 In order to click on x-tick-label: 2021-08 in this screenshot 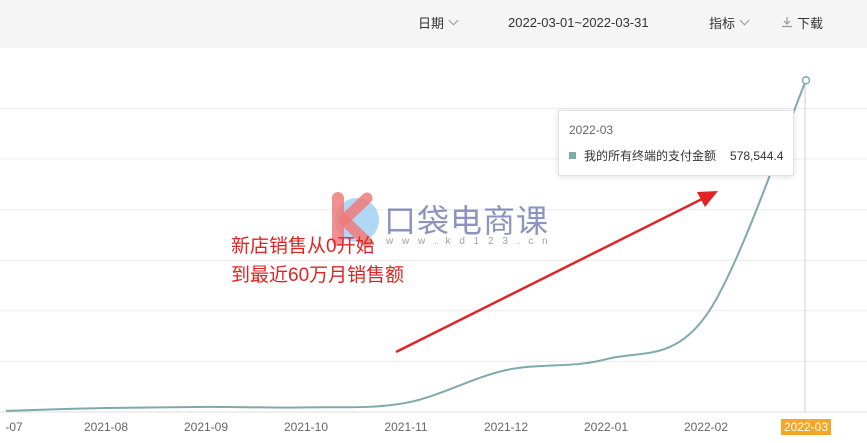, I will do `click(106, 427)`.